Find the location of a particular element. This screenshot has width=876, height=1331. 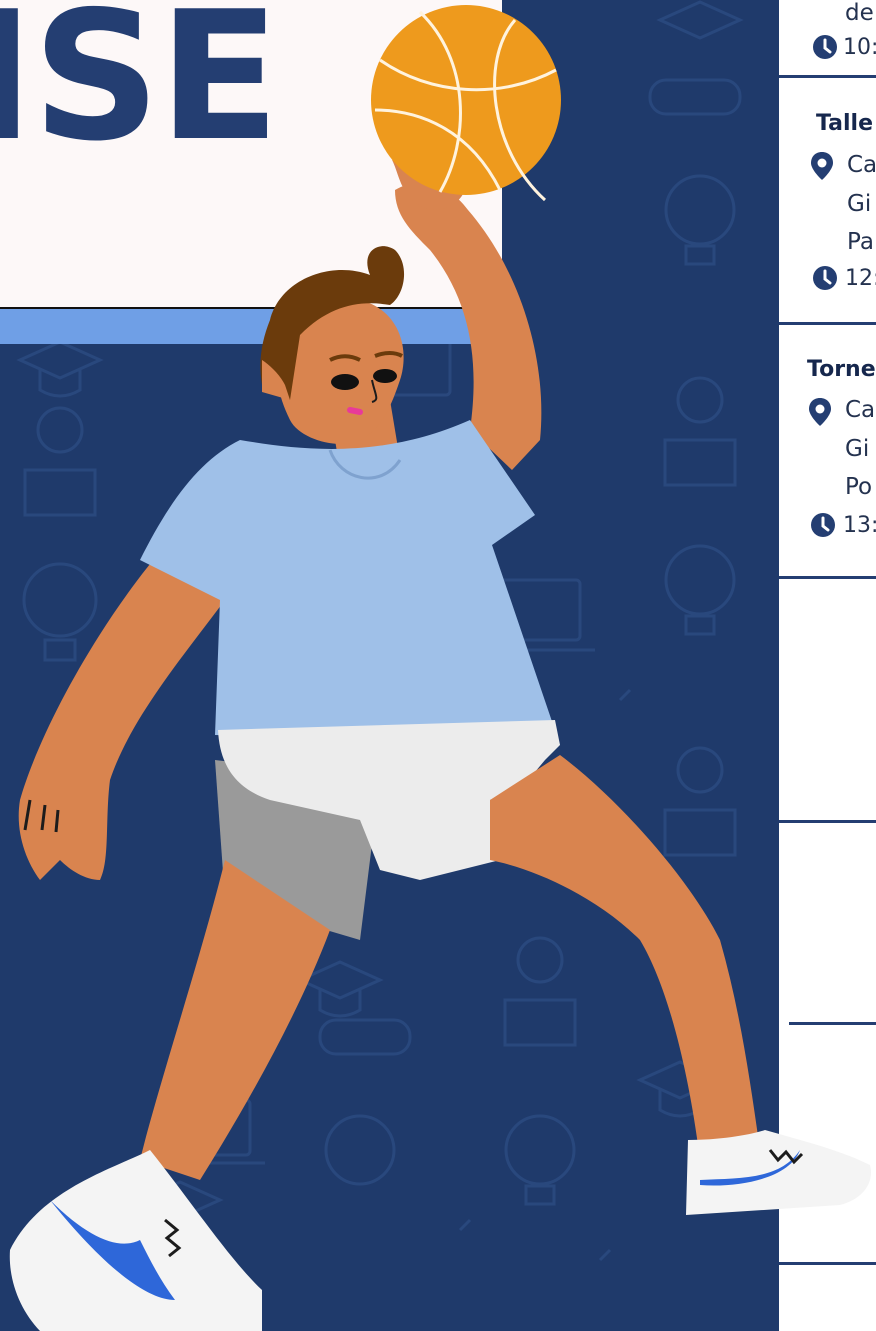

front-leg is located at coordinates (625, 957).